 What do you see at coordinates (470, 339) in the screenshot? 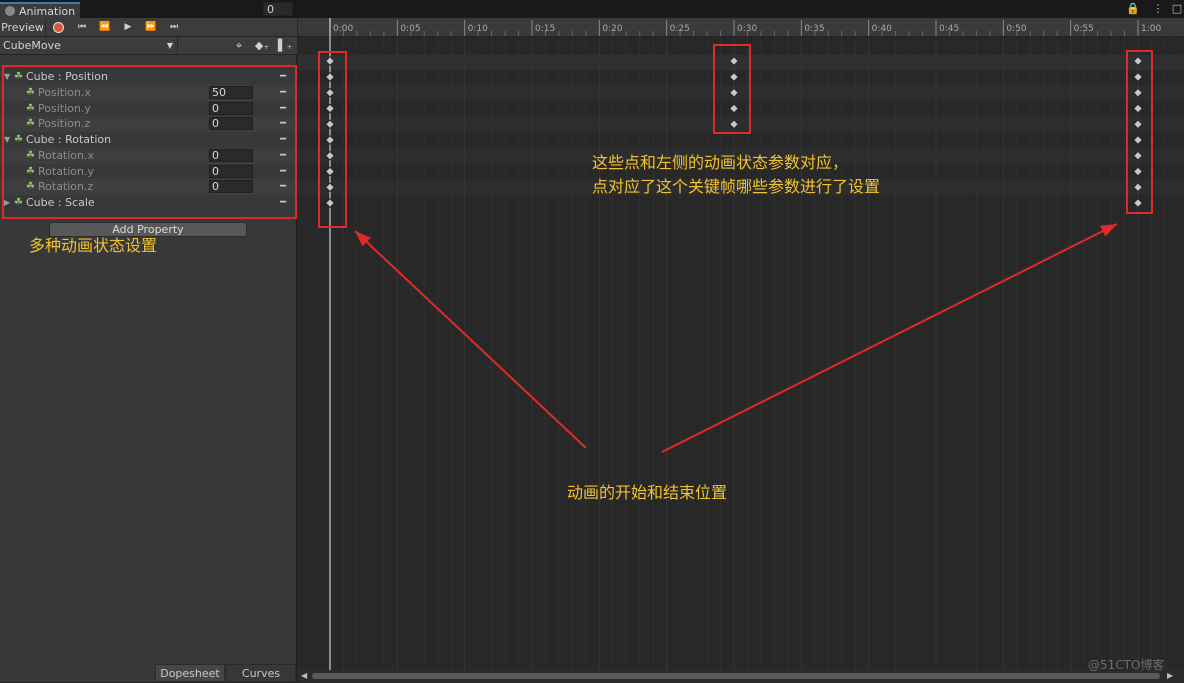
I see `annotation-arrow-start` at bounding box center [470, 339].